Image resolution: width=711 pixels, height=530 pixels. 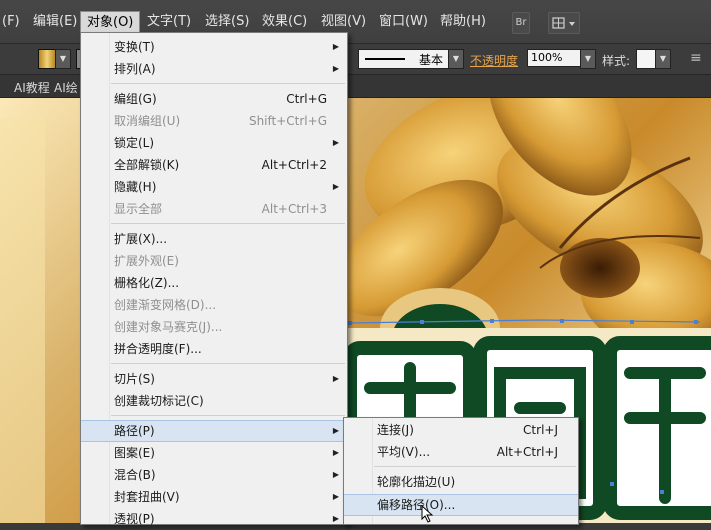 What do you see at coordinates (294, 209) in the screenshot?
I see `menu-item-shortcut: Alt+Ctrl+3` at bounding box center [294, 209].